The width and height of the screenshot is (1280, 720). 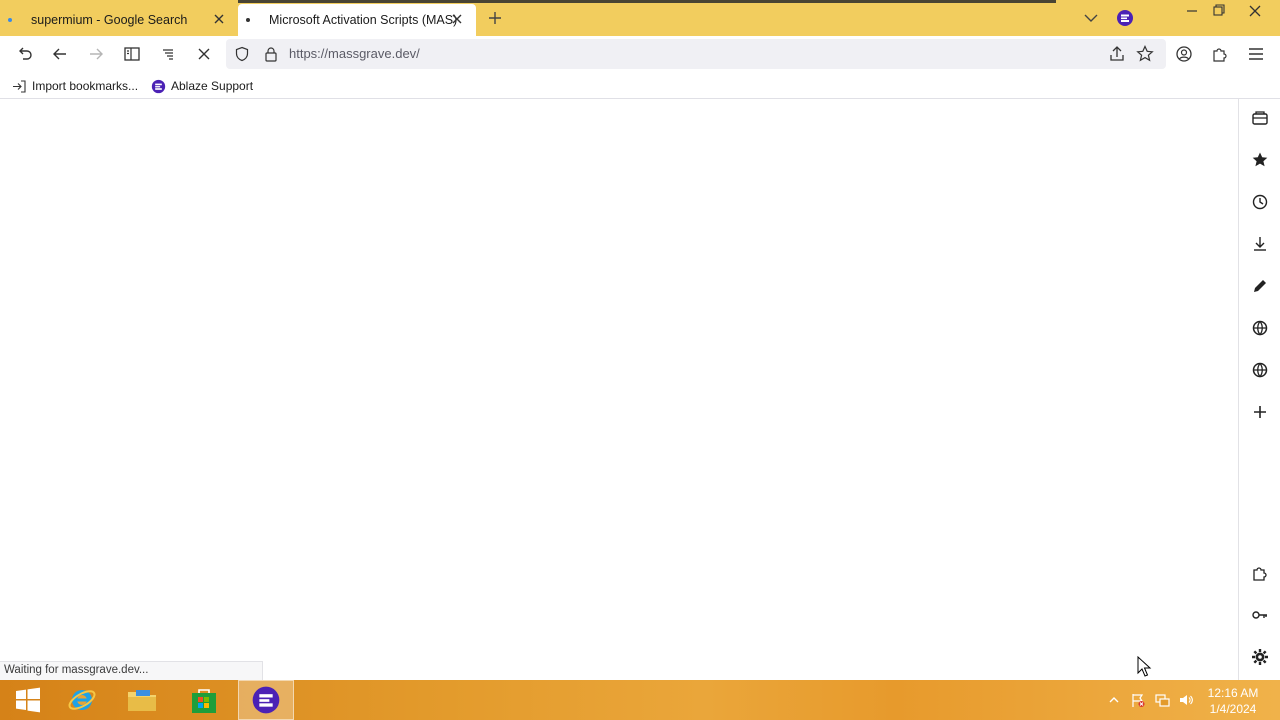 I want to click on navigation-toolbar: https://massgrave.dev/, so click(x=640, y=54).